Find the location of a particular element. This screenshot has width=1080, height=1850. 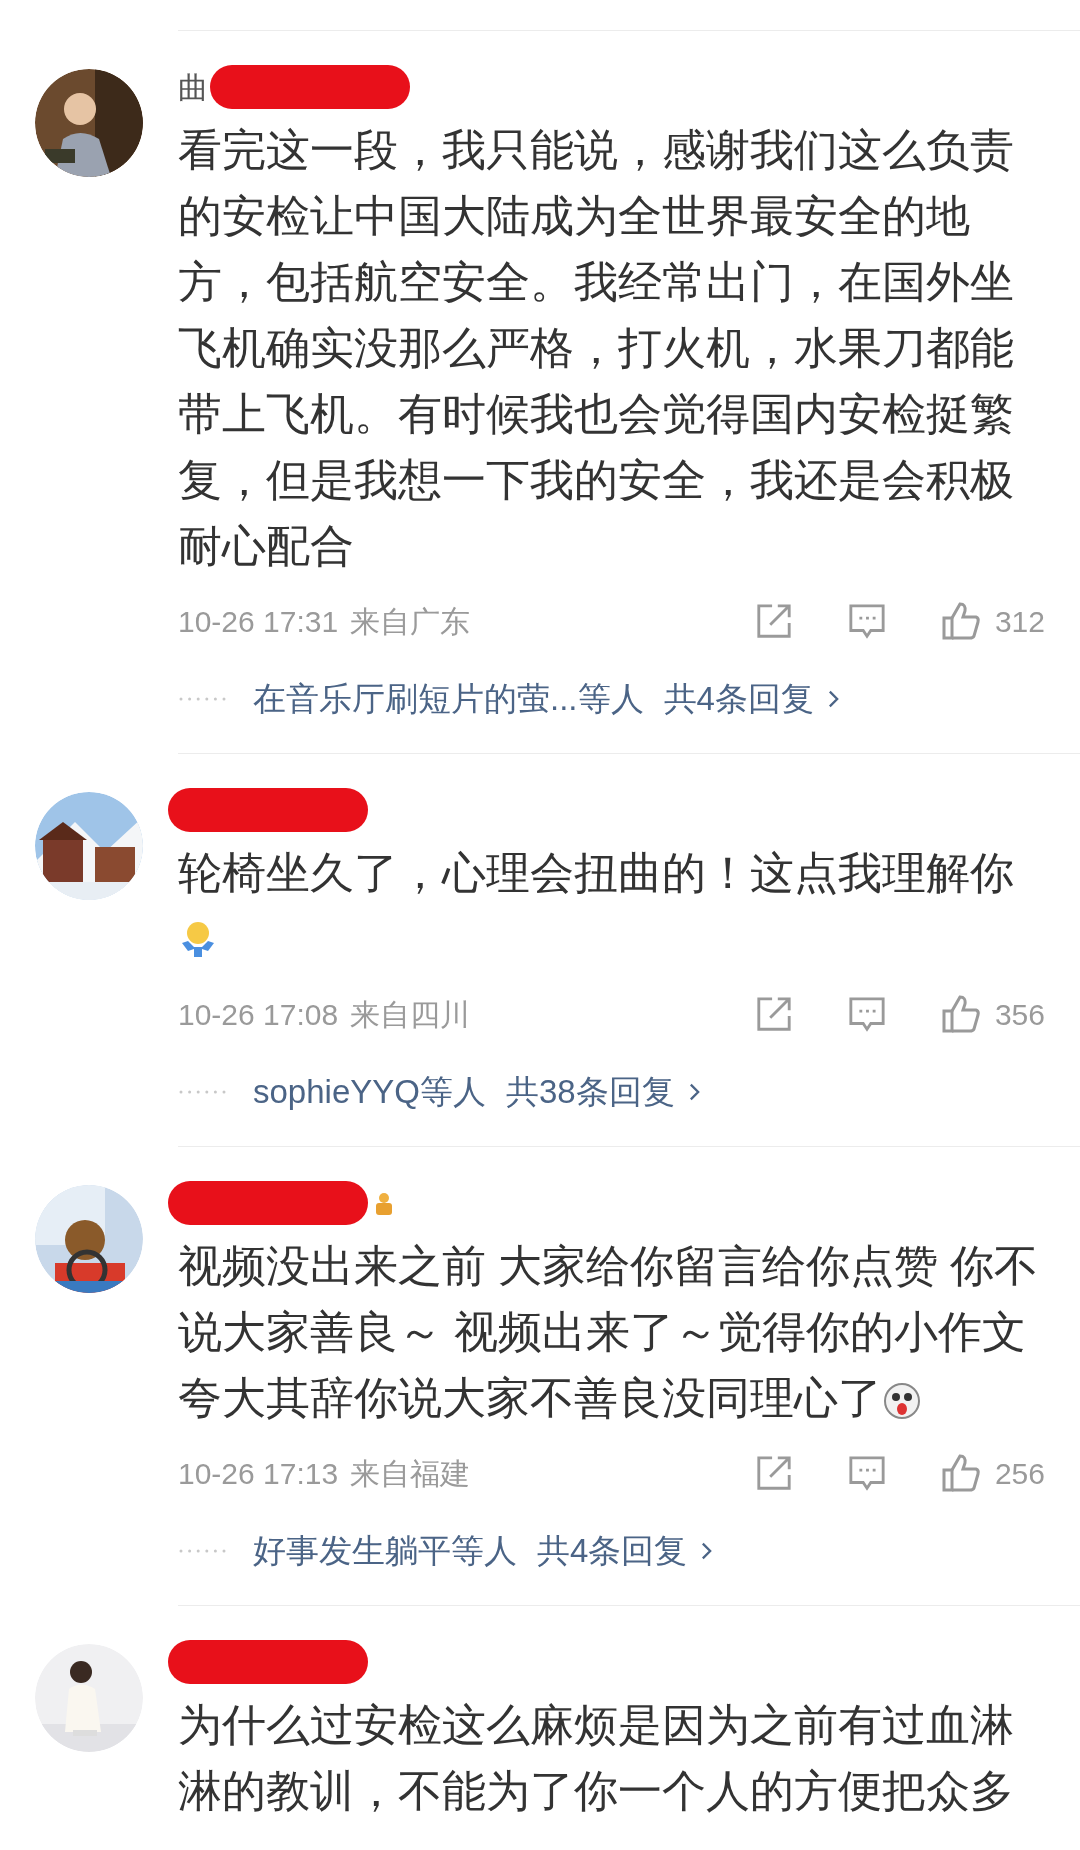

comment-location: 来自广东 is located at coordinates (410, 621).